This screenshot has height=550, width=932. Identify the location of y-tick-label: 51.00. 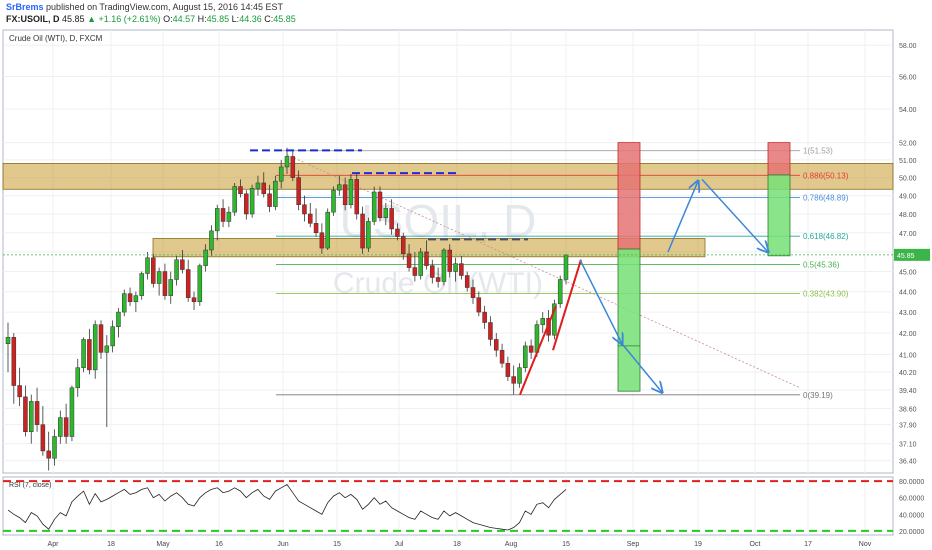
(908, 161).